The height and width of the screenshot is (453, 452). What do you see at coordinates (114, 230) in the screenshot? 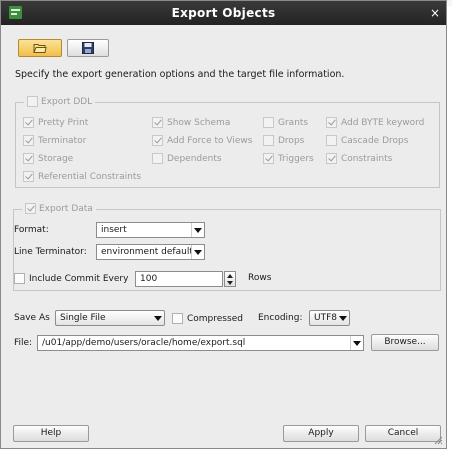
I see `format-value: insert` at bounding box center [114, 230].